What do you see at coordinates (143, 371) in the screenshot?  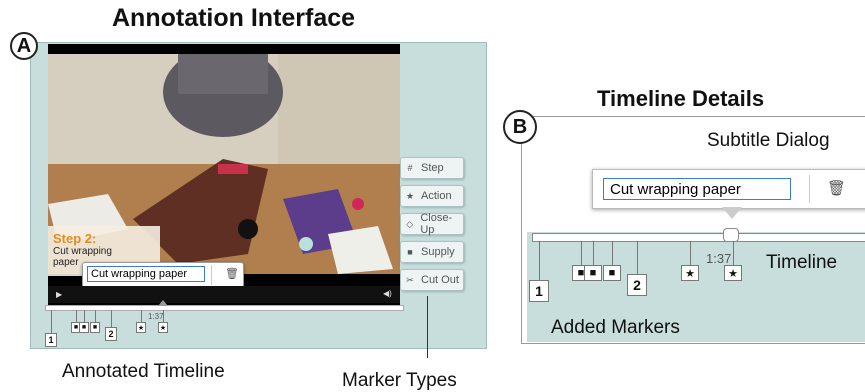 I see `annotated-timeline-caption: Annotated Timeline` at bounding box center [143, 371].